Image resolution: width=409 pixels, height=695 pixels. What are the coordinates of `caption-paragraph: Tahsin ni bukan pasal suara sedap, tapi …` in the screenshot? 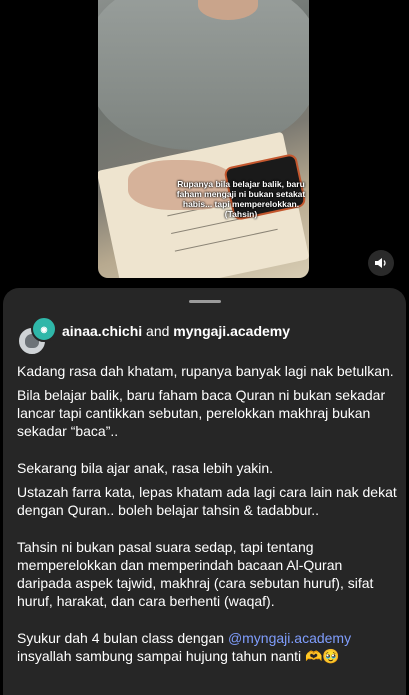 It's located at (195, 574).